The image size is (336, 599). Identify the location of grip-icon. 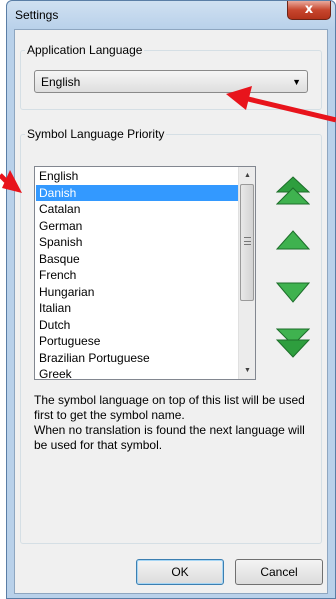
(247, 241).